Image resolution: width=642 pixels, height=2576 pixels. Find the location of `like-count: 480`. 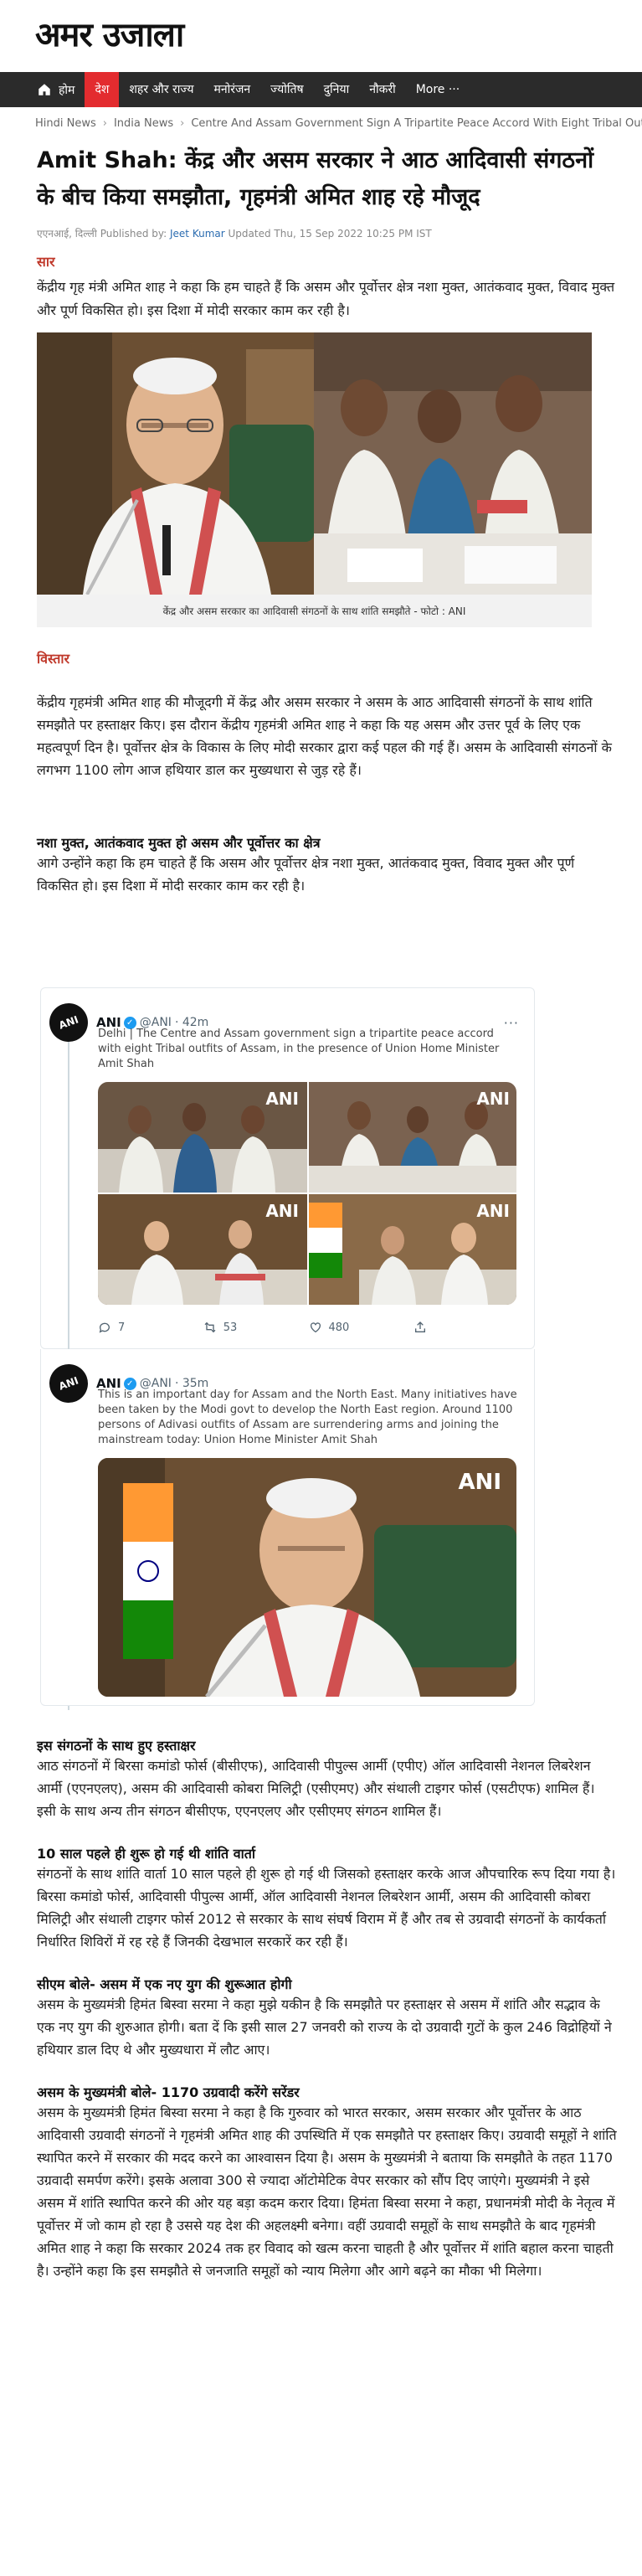

like-count: 480 is located at coordinates (339, 1327).